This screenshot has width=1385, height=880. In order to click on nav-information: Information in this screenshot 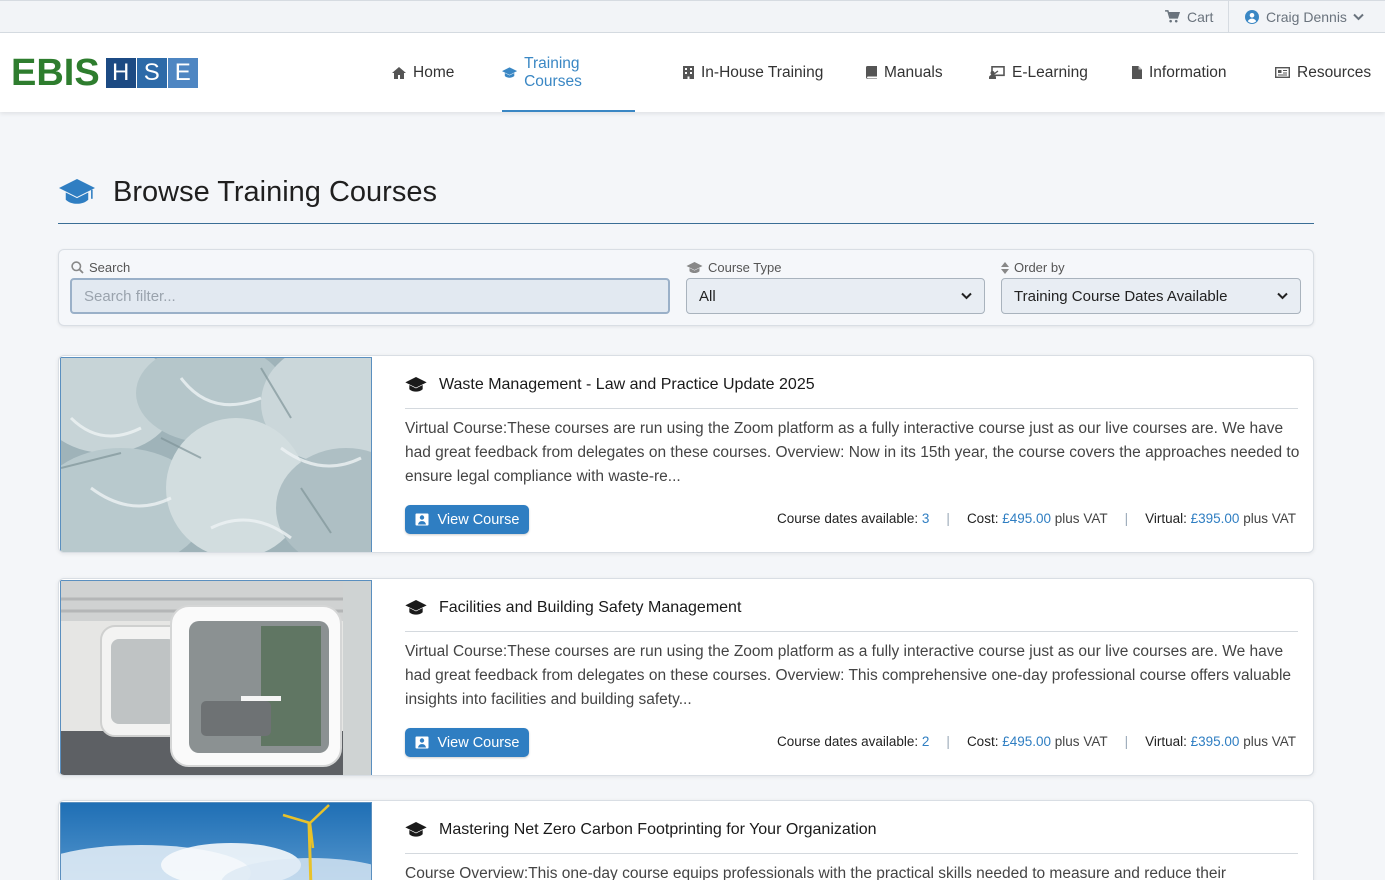, I will do `click(1179, 72)`.